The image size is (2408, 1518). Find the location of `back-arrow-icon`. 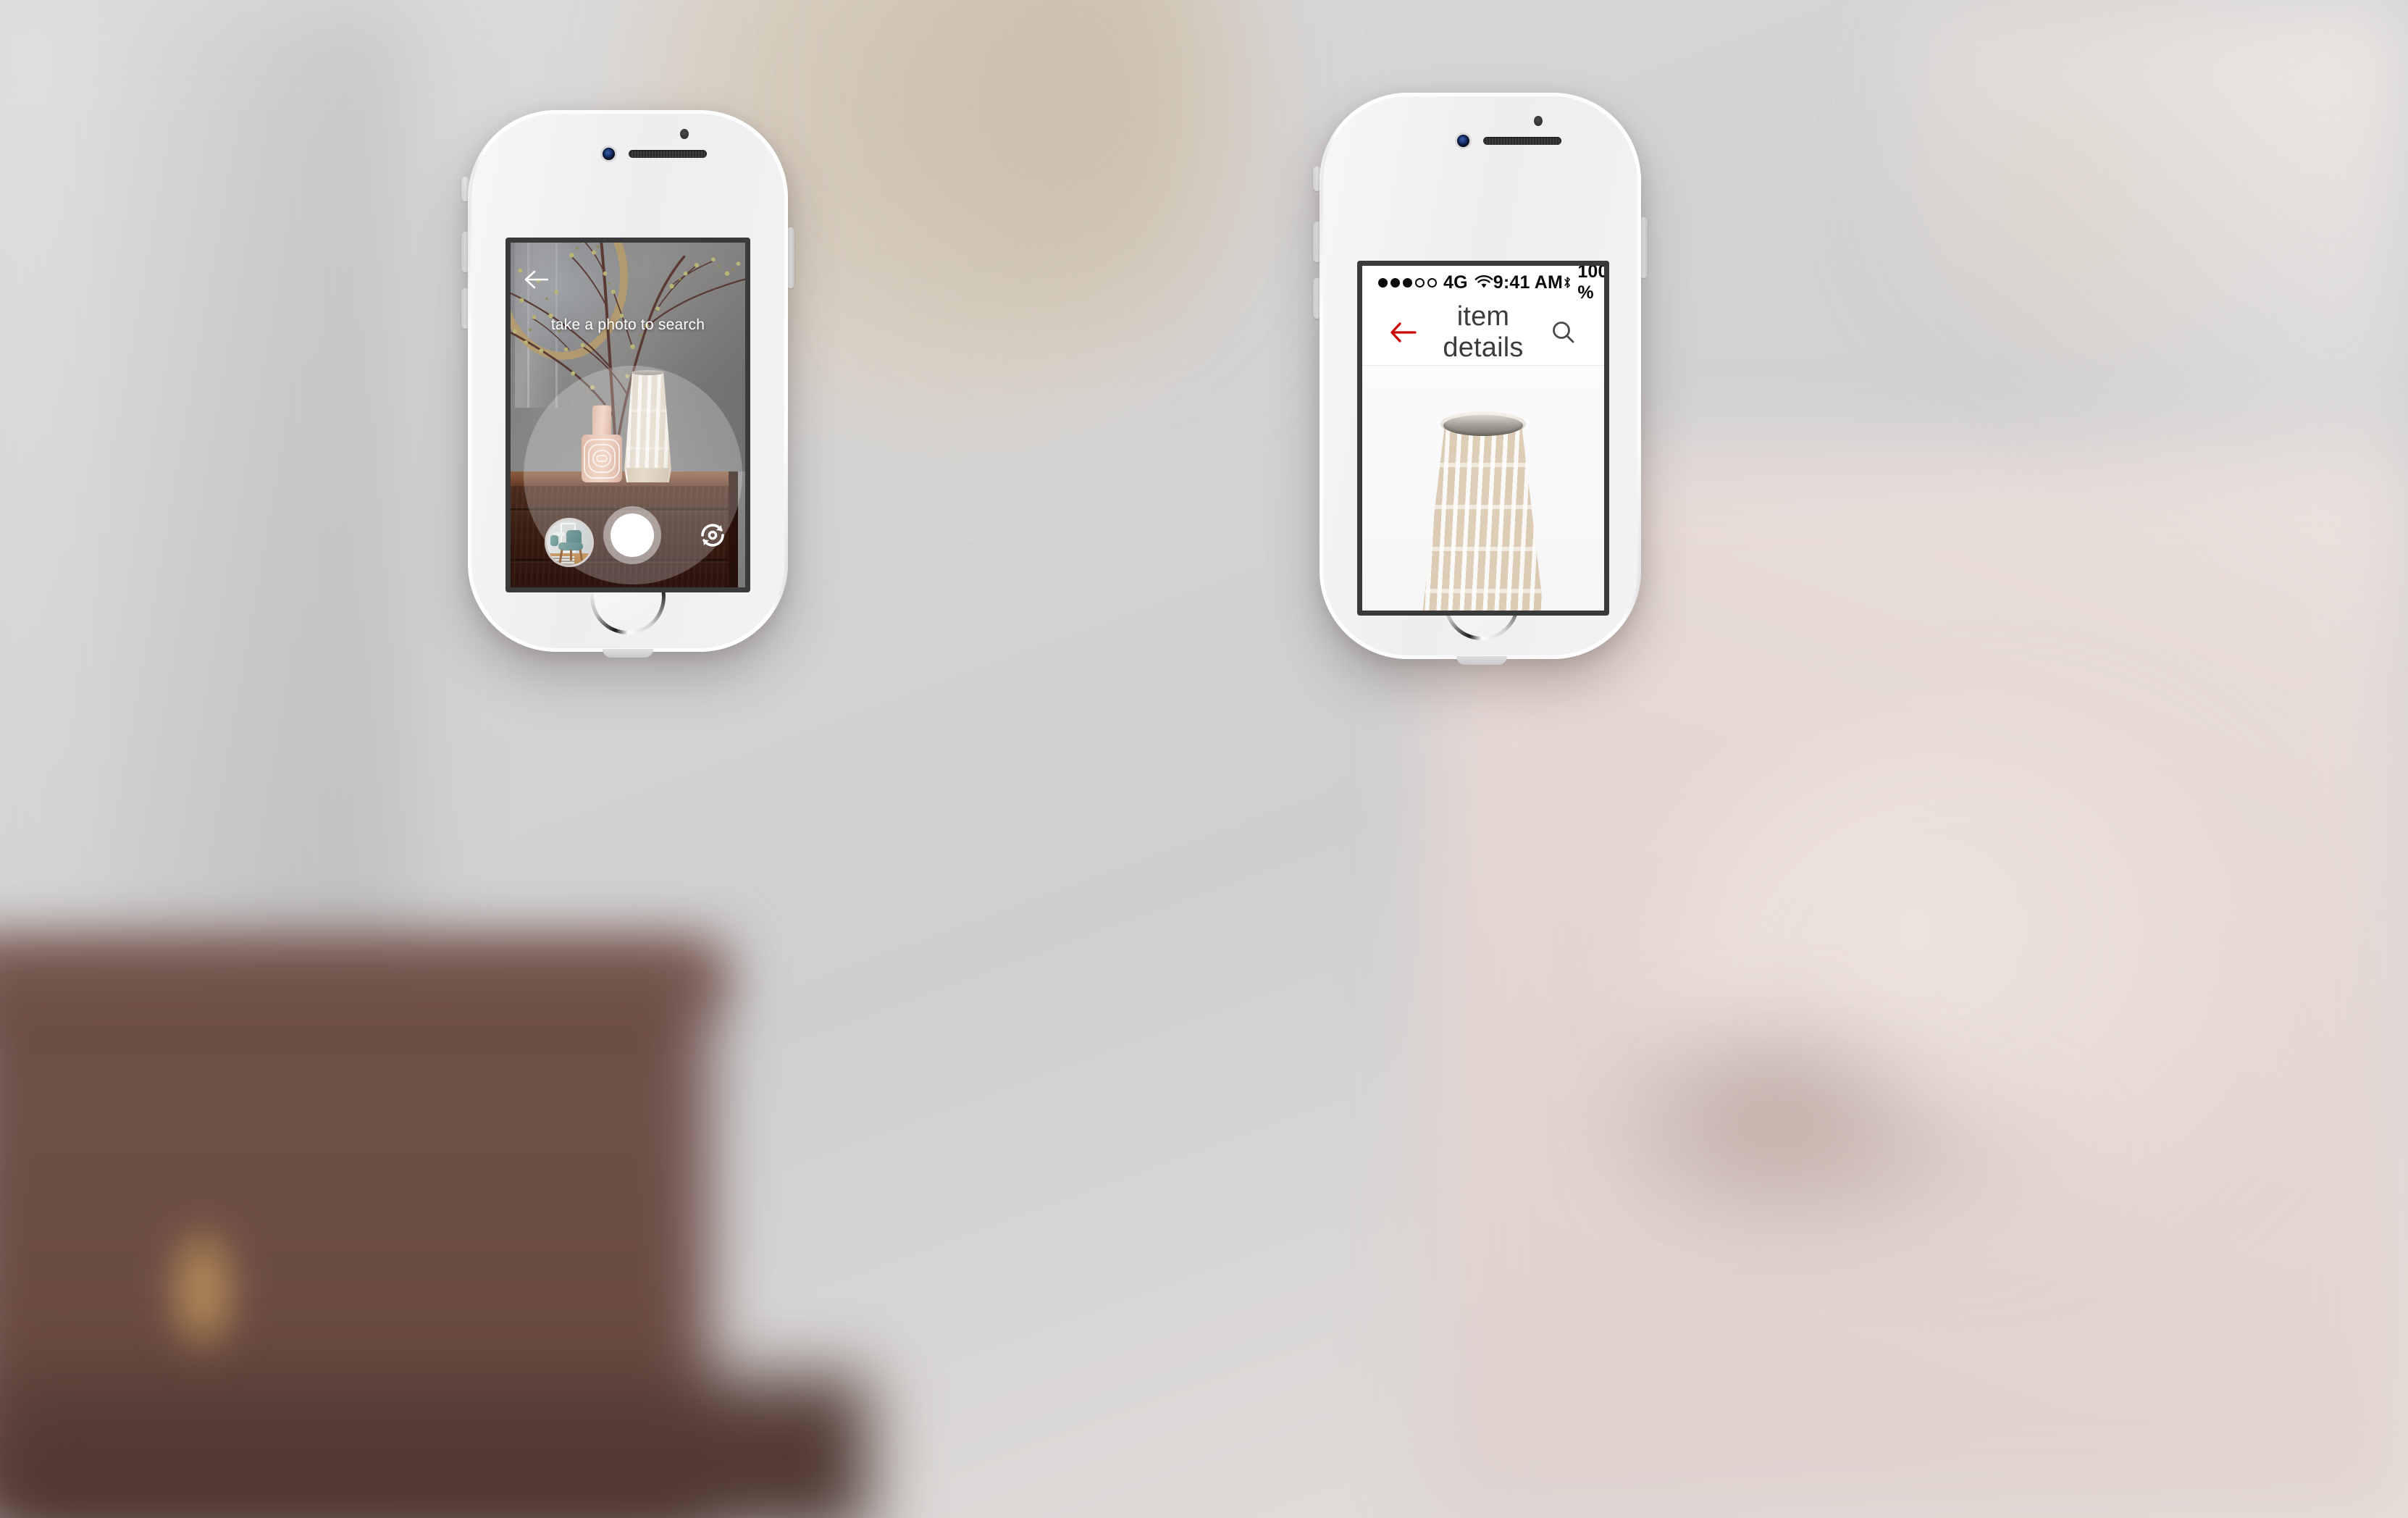

back-arrow-icon is located at coordinates (1404, 333).